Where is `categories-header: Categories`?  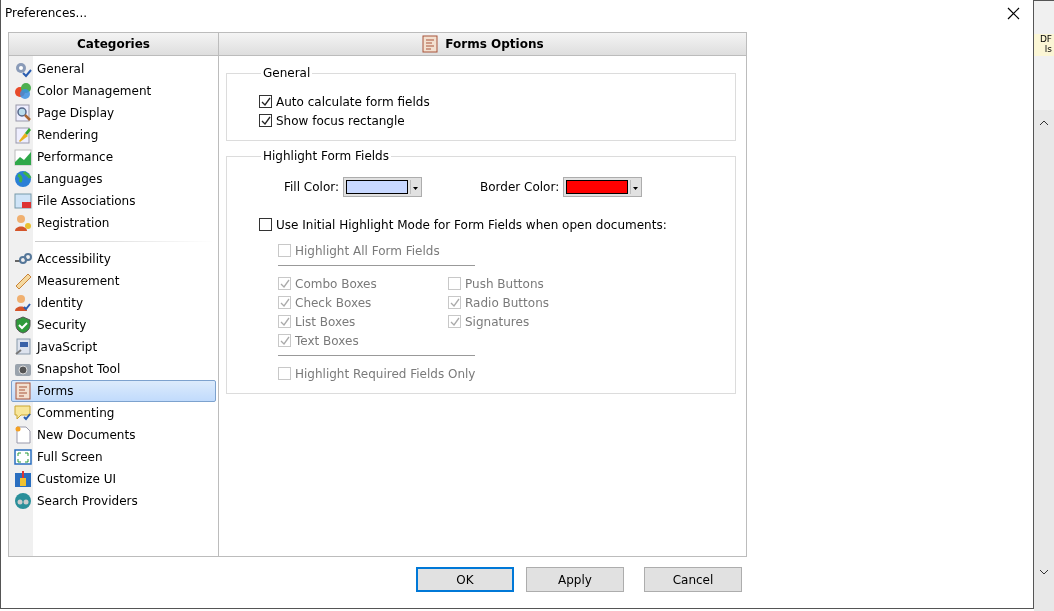
categories-header: Categories is located at coordinates (113, 44).